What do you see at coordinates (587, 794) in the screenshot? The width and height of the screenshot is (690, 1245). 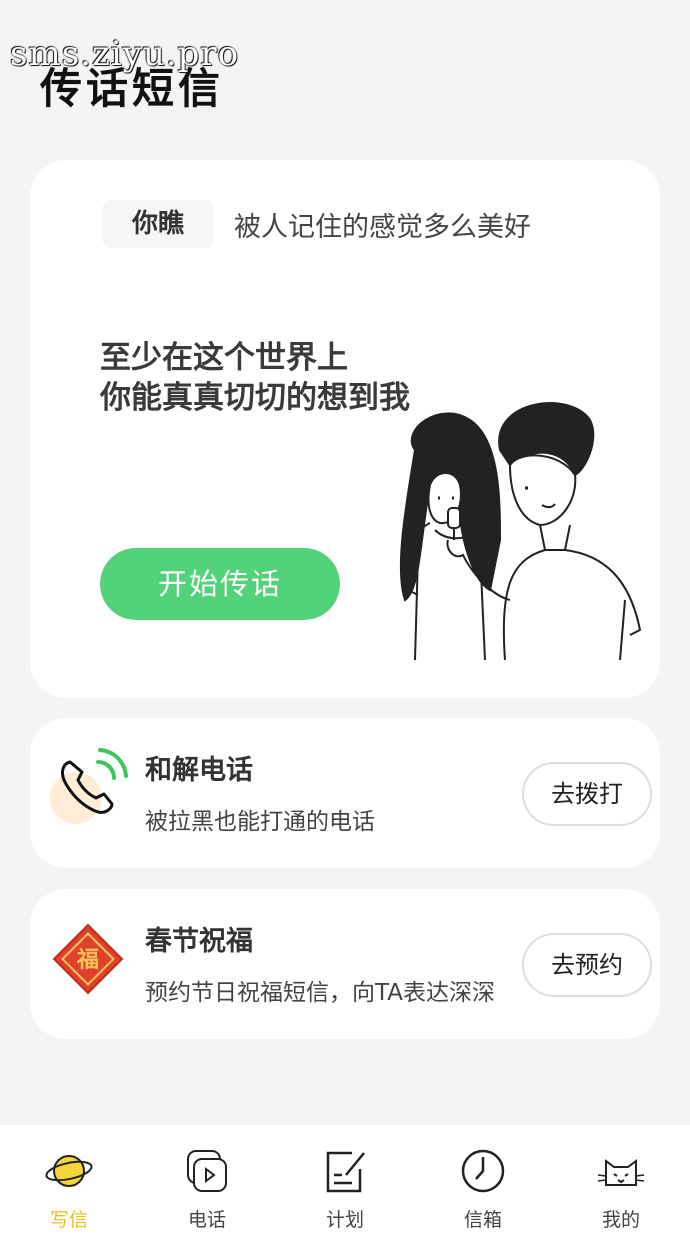 I see `call-button: 去拨打` at bounding box center [587, 794].